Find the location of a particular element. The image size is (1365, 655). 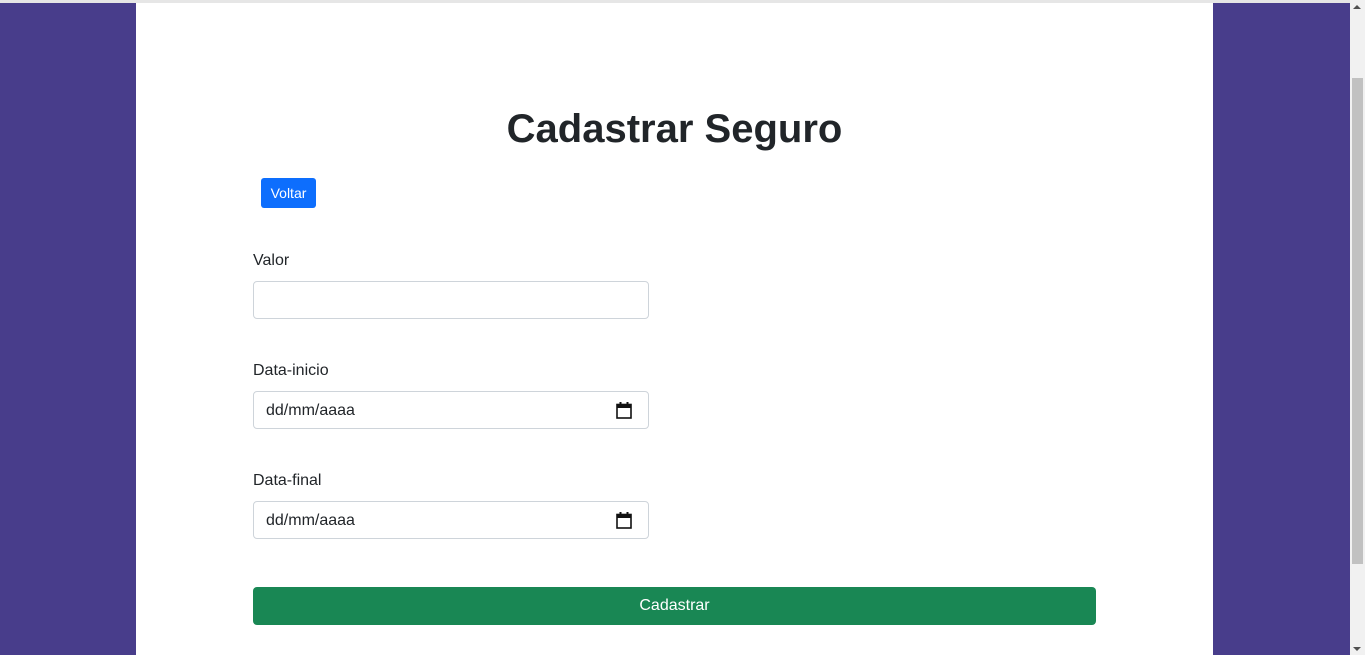

valor-input is located at coordinates (451, 300).